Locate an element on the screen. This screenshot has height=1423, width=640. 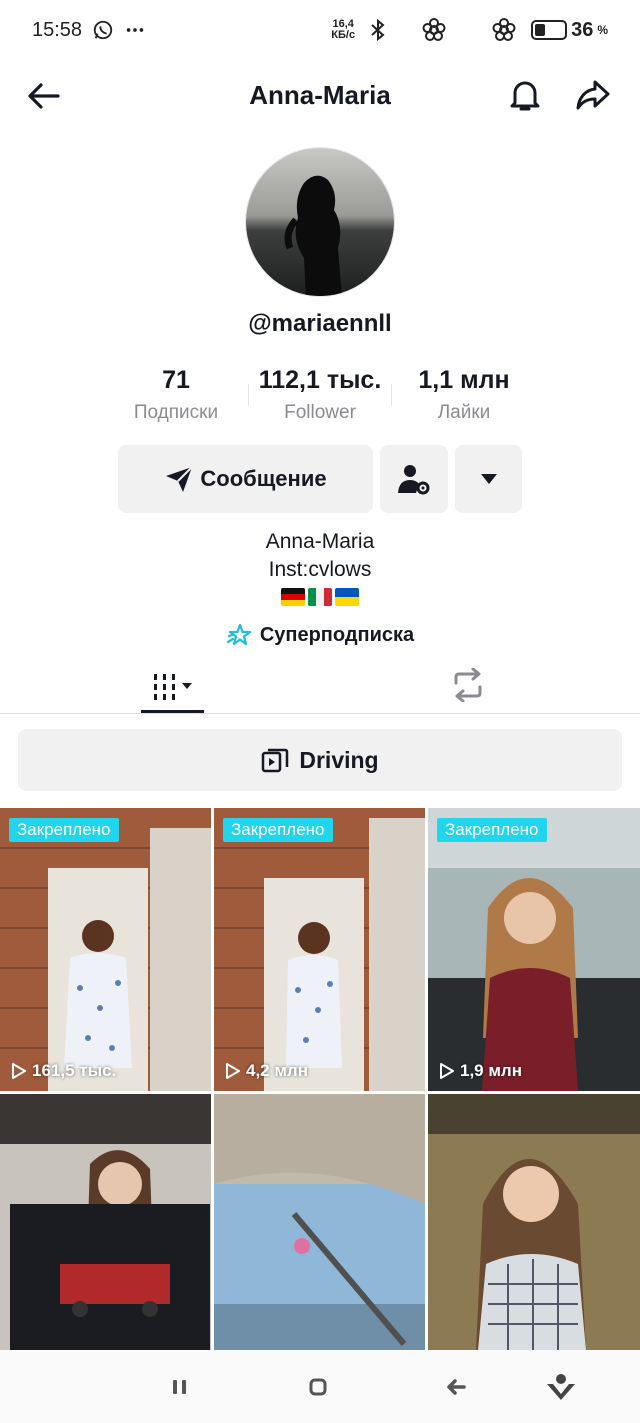
view-count: 1,9 млн is located at coordinates (480, 1071).